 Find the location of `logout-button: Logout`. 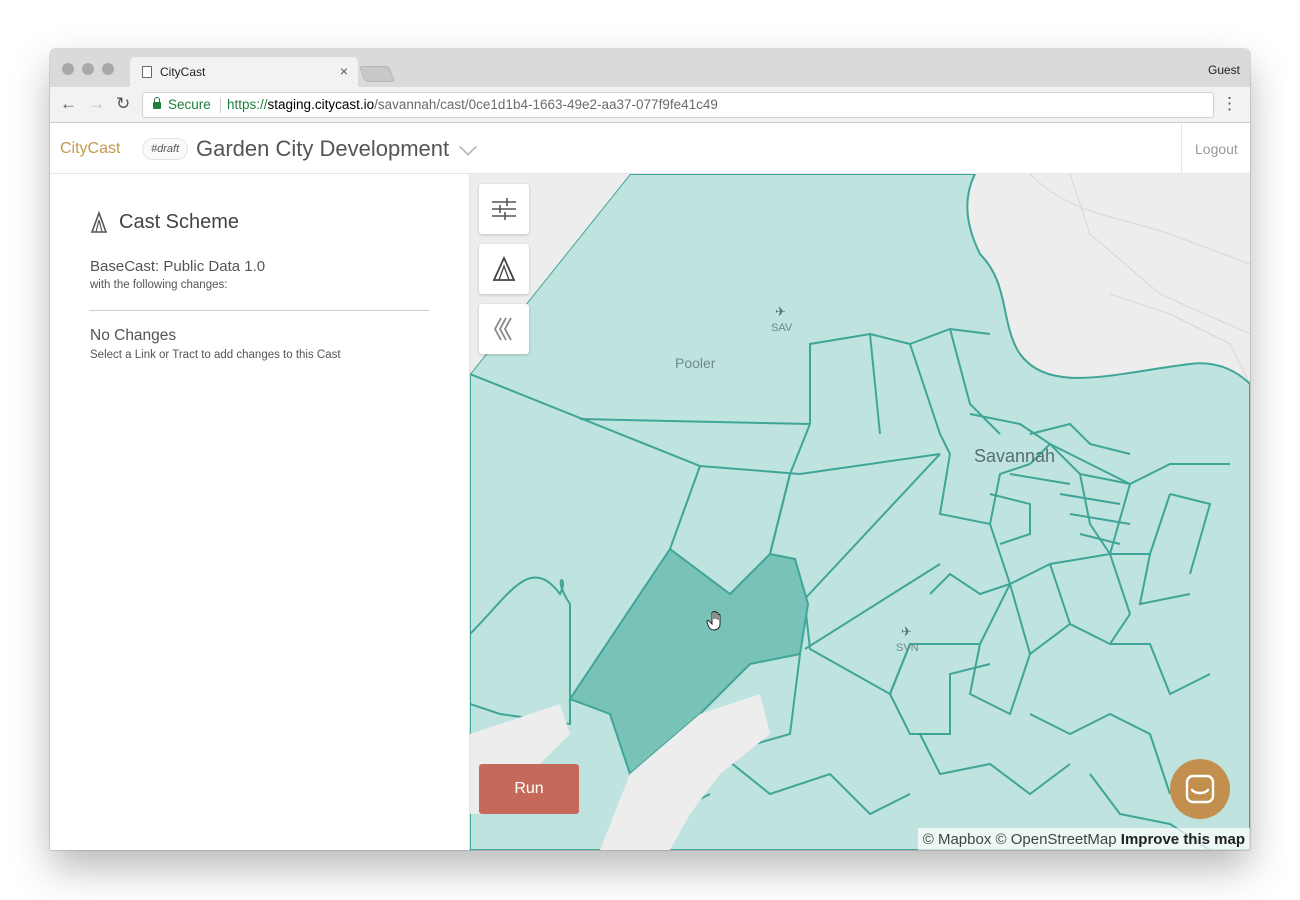

logout-button: Logout is located at coordinates (1216, 149).